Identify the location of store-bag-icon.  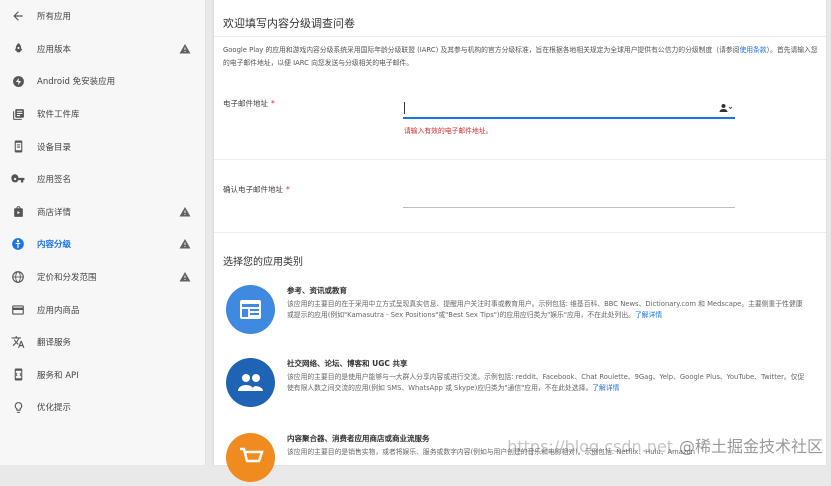
(18, 212).